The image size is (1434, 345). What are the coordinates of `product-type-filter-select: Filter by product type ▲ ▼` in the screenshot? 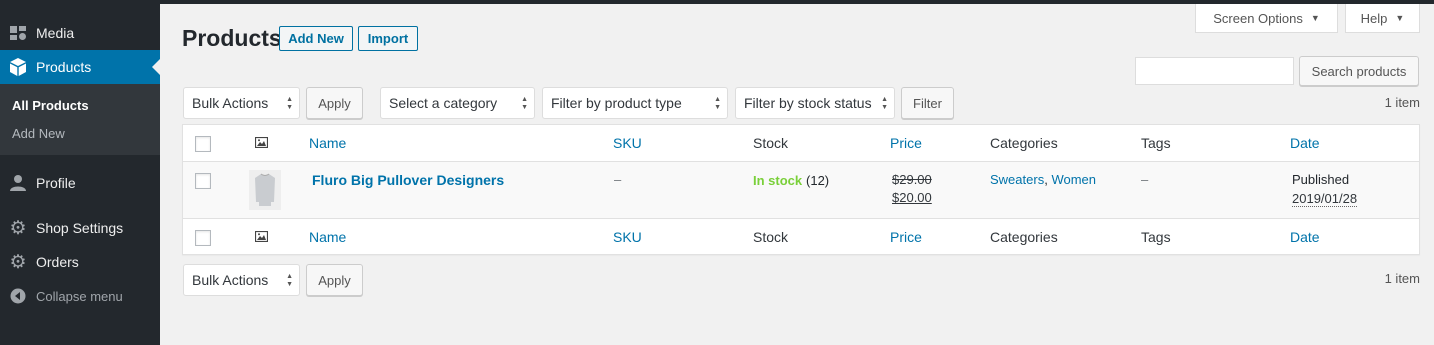 It's located at (635, 103).